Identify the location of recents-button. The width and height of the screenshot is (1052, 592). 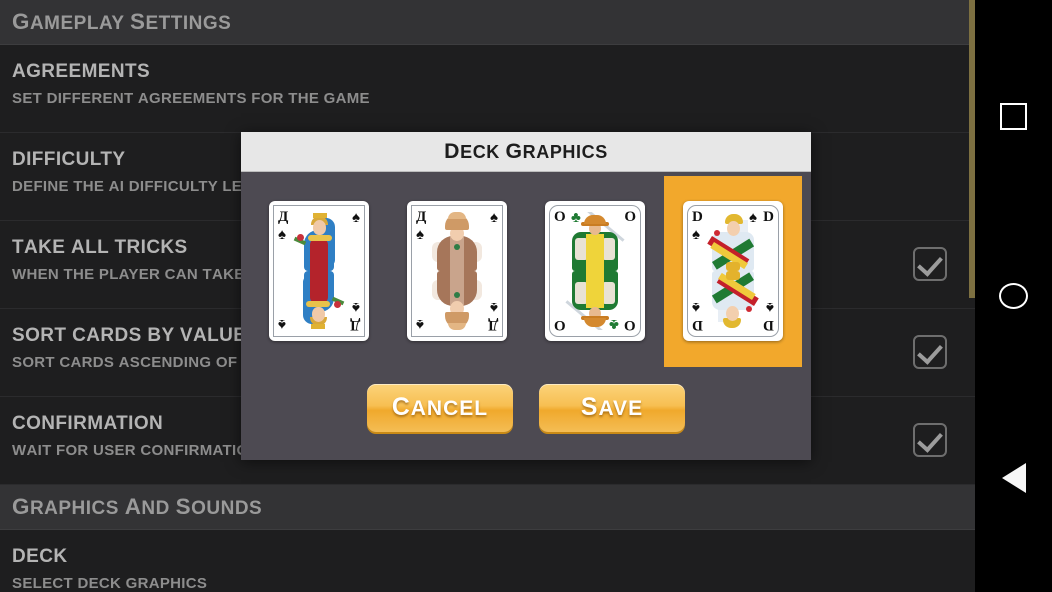
(1013, 116).